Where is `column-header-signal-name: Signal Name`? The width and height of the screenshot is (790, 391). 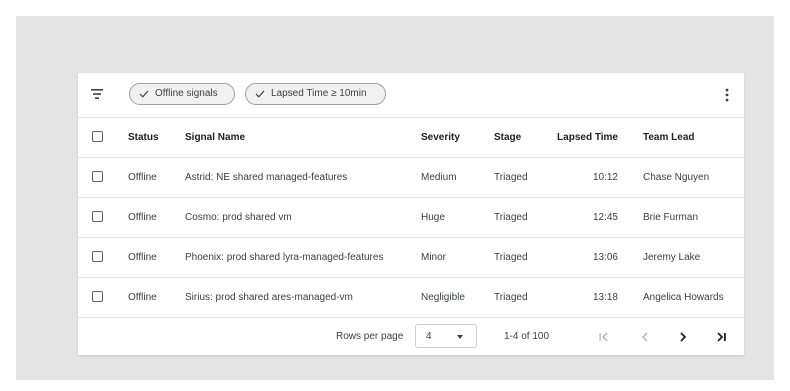
column-header-signal-name: Signal Name is located at coordinates (215, 137).